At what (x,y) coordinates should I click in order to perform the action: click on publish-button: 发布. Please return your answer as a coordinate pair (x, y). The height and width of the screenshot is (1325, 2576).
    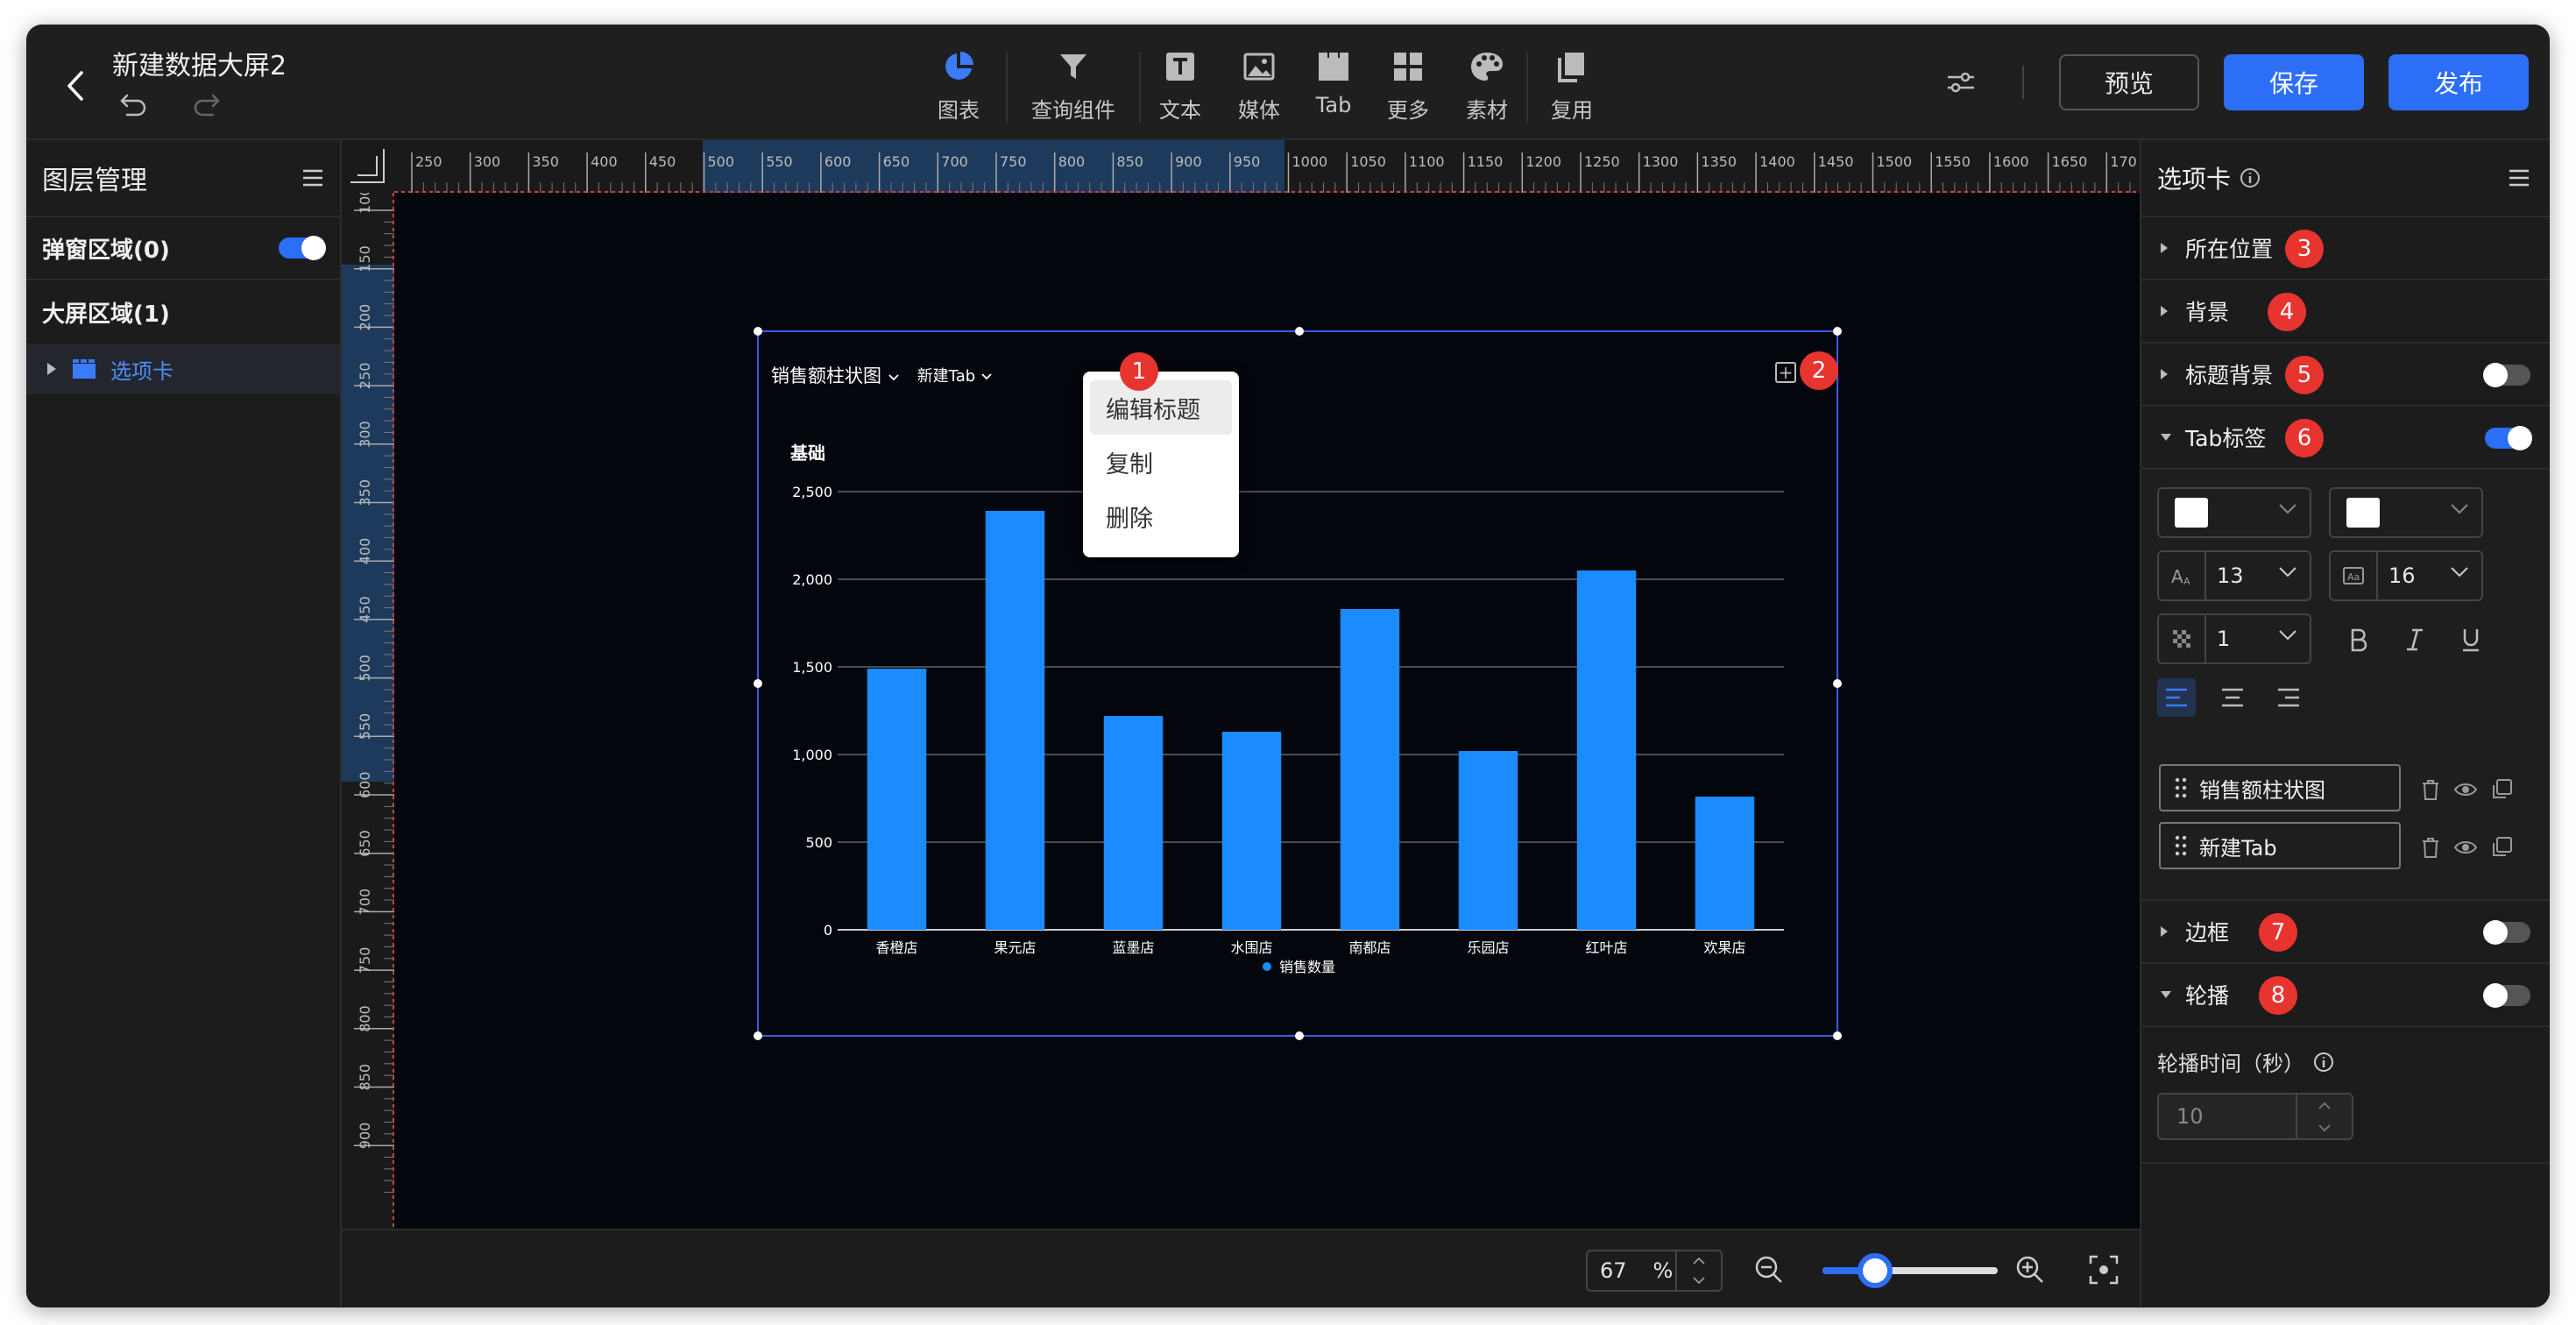
    Looking at the image, I should click on (2458, 82).